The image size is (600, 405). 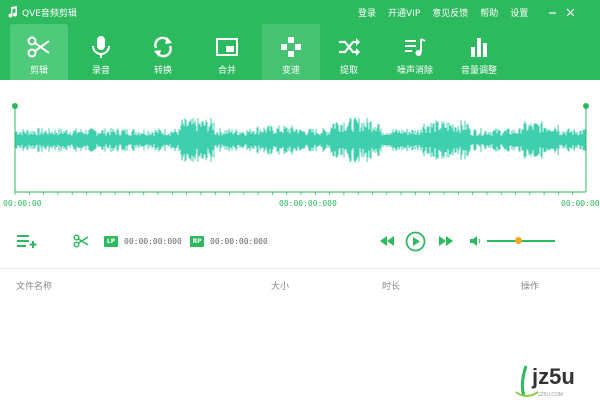 I want to click on tab-label: 剪辑, so click(x=38, y=71).